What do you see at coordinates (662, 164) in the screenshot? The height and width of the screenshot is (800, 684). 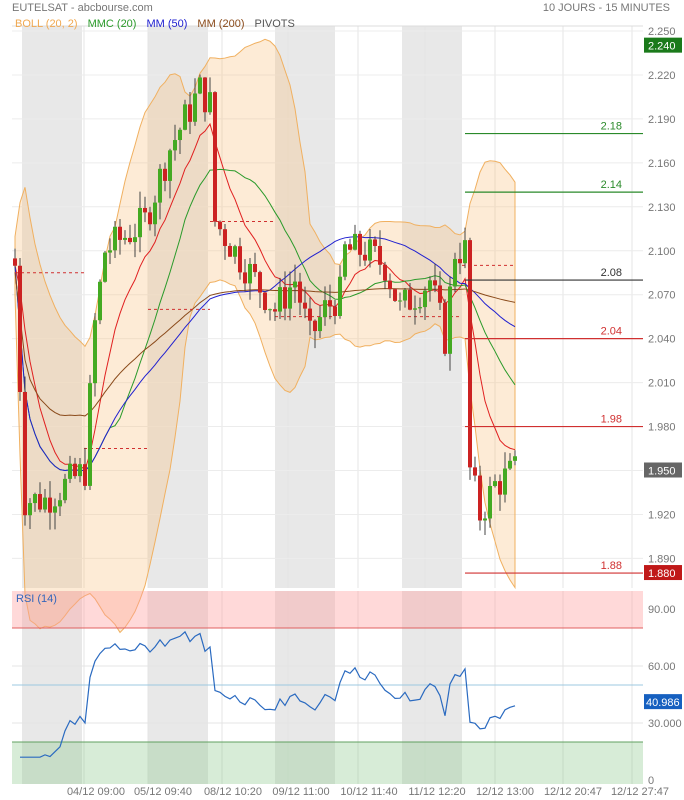 I see `y-tick-label: 2.160` at bounding box center [662, 164].